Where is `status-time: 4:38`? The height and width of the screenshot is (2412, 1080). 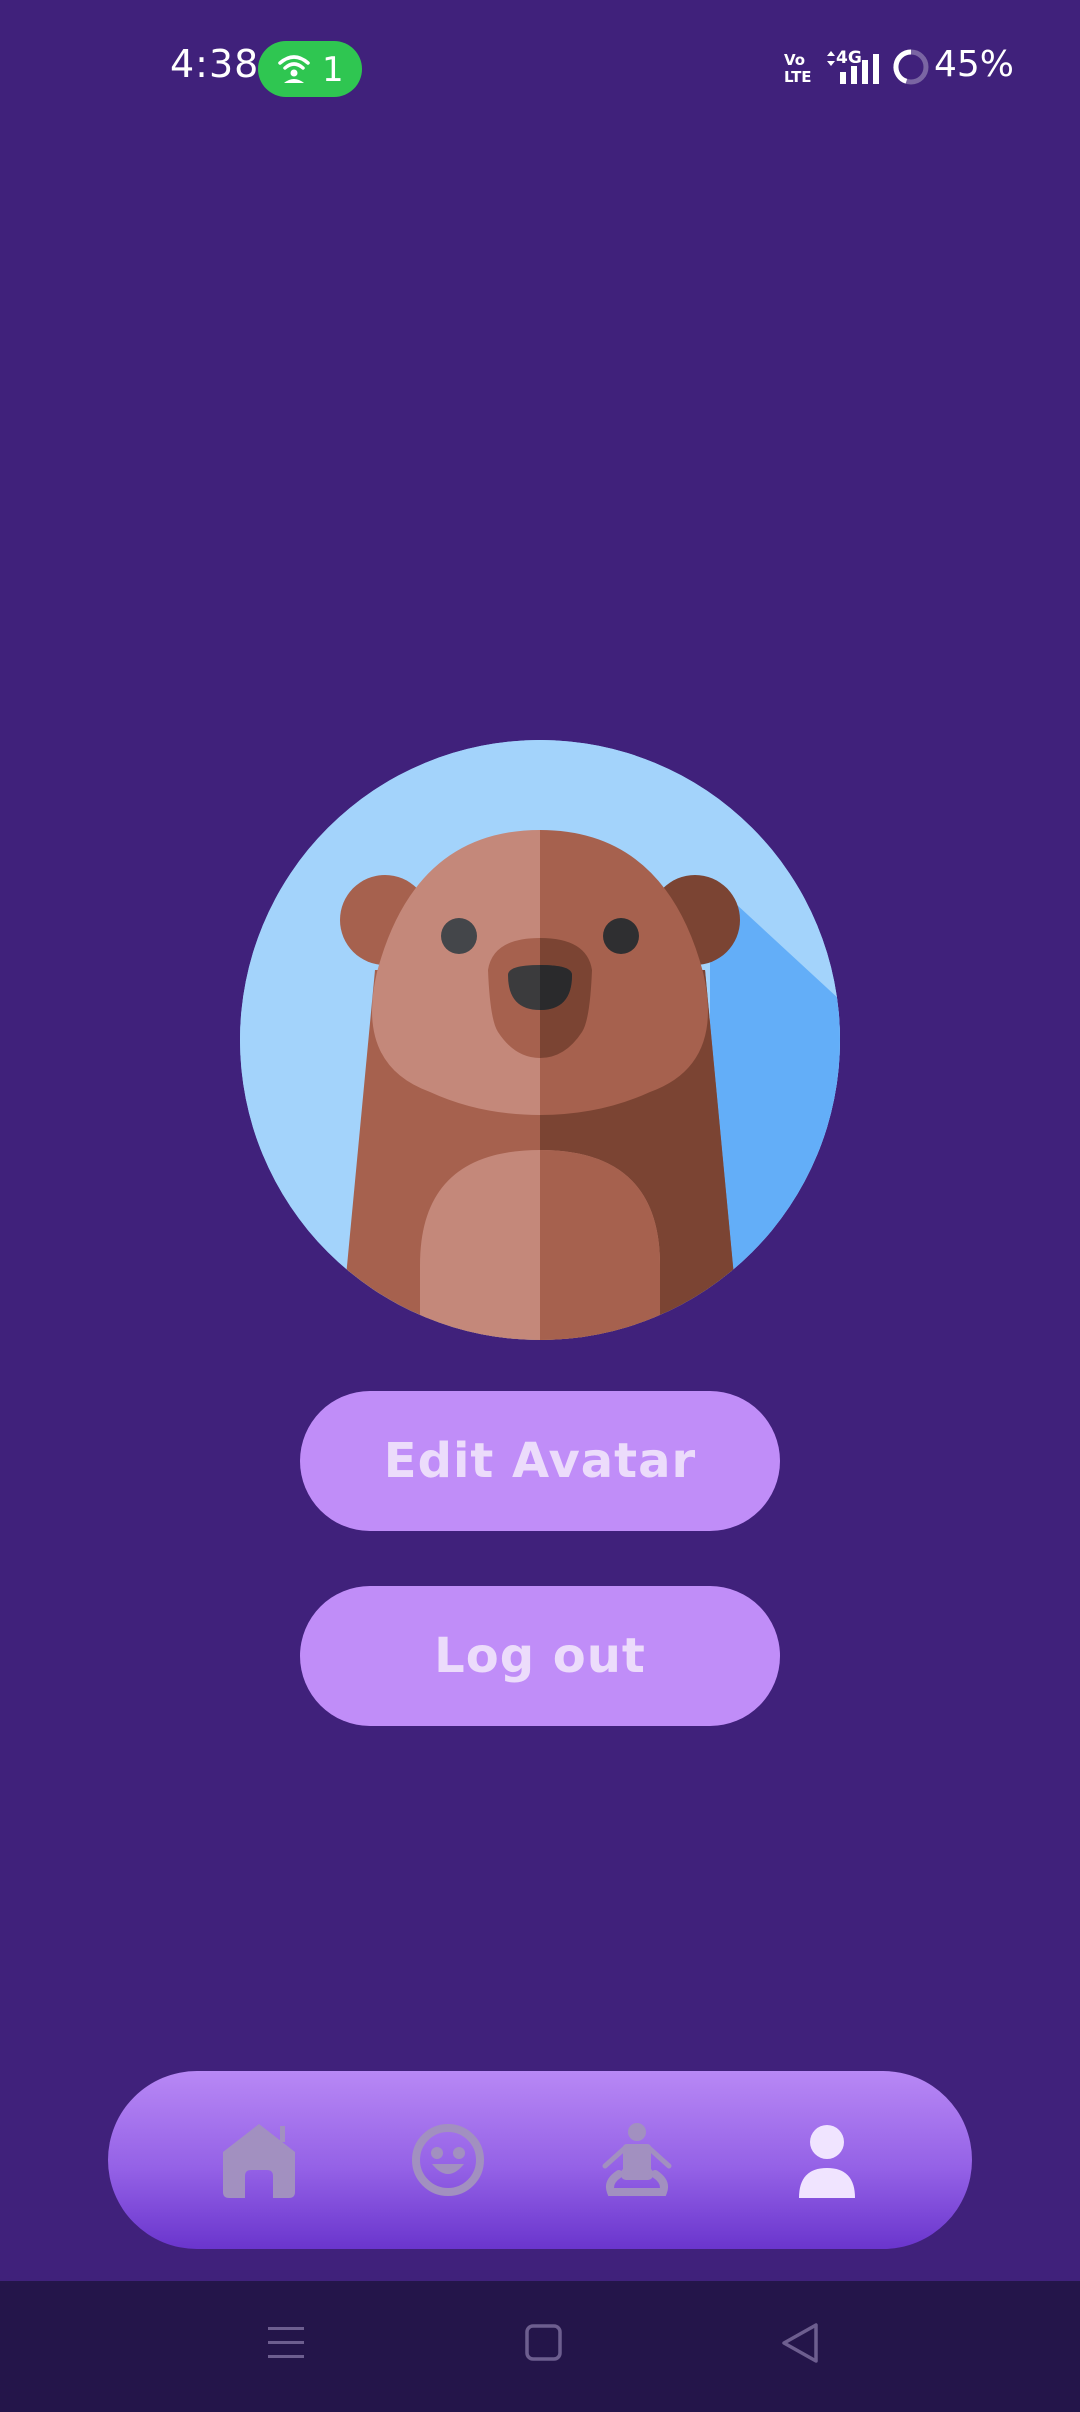 status-time: 4:38 is located at coordinates (215, 64).